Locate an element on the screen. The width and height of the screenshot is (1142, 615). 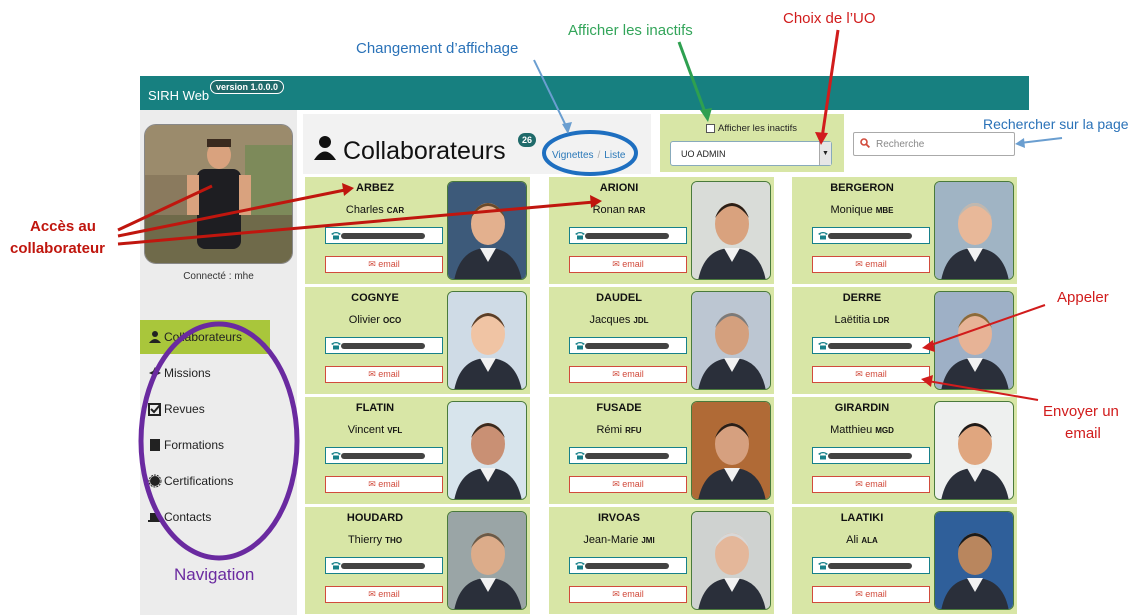
sidebar-item-certifications: Certifications is located at coordinates (205, 481).